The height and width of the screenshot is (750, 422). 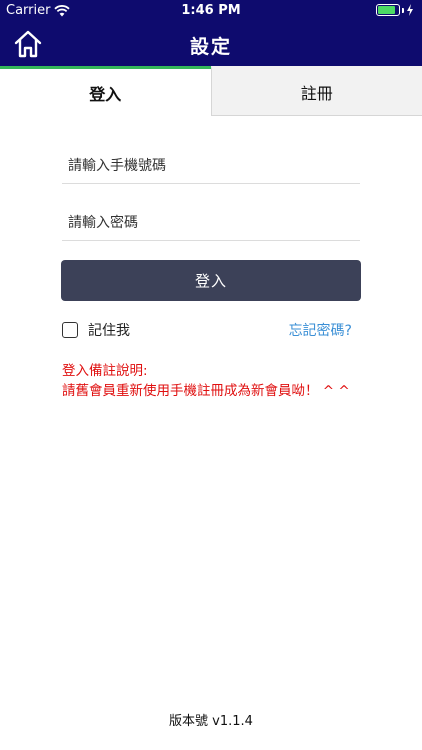 I want to click on tab-register: 註冊, so click(x=316, y=91).